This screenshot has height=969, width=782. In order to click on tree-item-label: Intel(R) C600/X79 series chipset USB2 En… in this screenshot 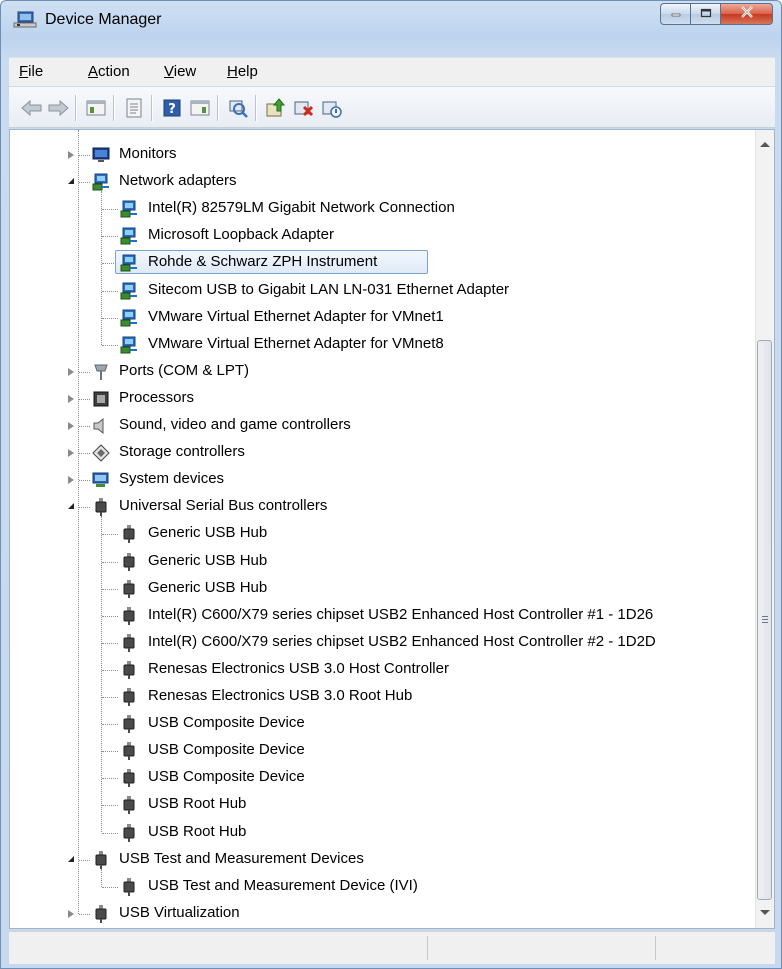, I will do `click(401, 614)`.